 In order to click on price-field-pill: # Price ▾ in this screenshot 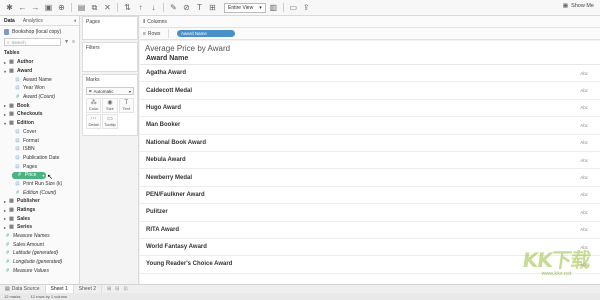, I will do `click(29, 175)`.